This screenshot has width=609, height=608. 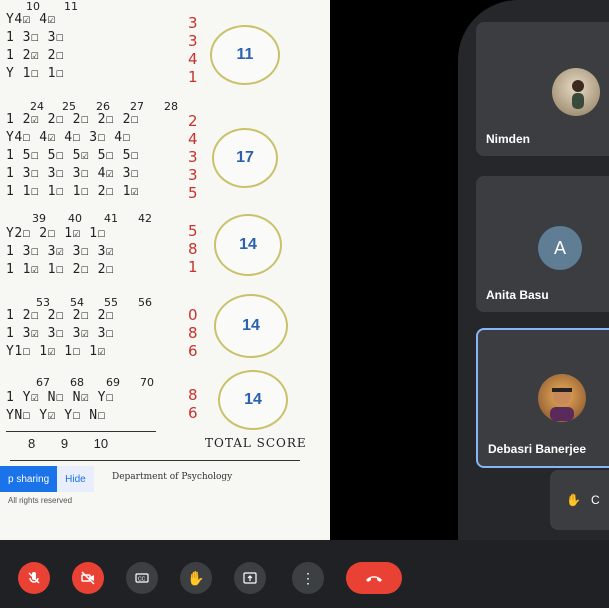 What do you see at coordinates (193, 333) in the screenshot?
I see `red-marks: 0 8 6` at bounding box center [193, 333].